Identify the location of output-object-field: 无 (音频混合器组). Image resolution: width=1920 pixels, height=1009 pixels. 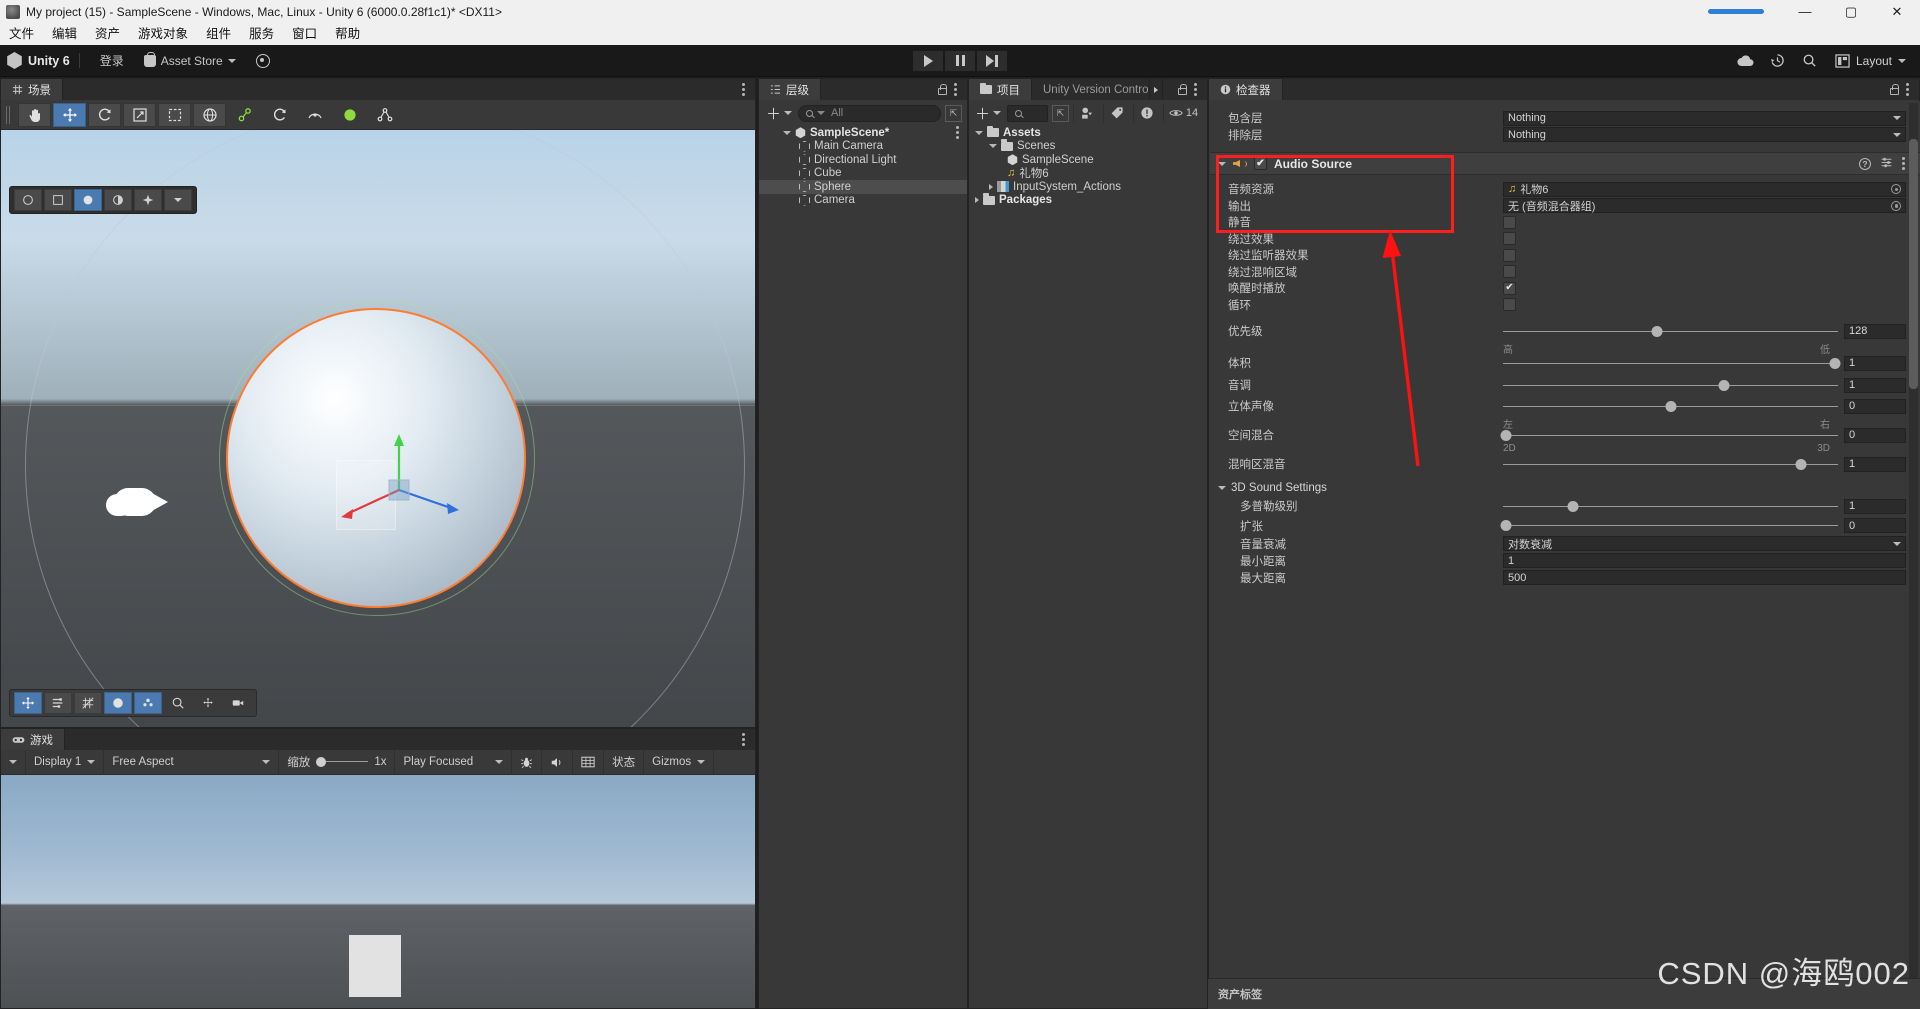
(1704, 206).